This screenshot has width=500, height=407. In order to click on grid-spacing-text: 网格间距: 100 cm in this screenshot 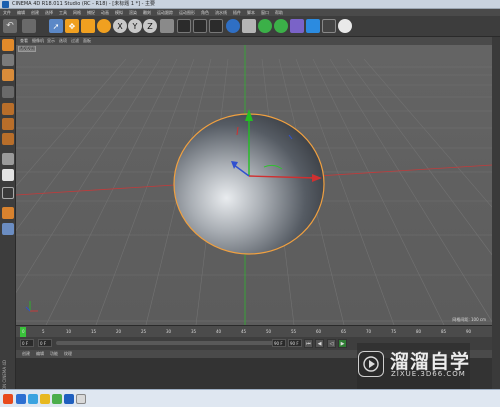, I will do `click(469, 319)`.